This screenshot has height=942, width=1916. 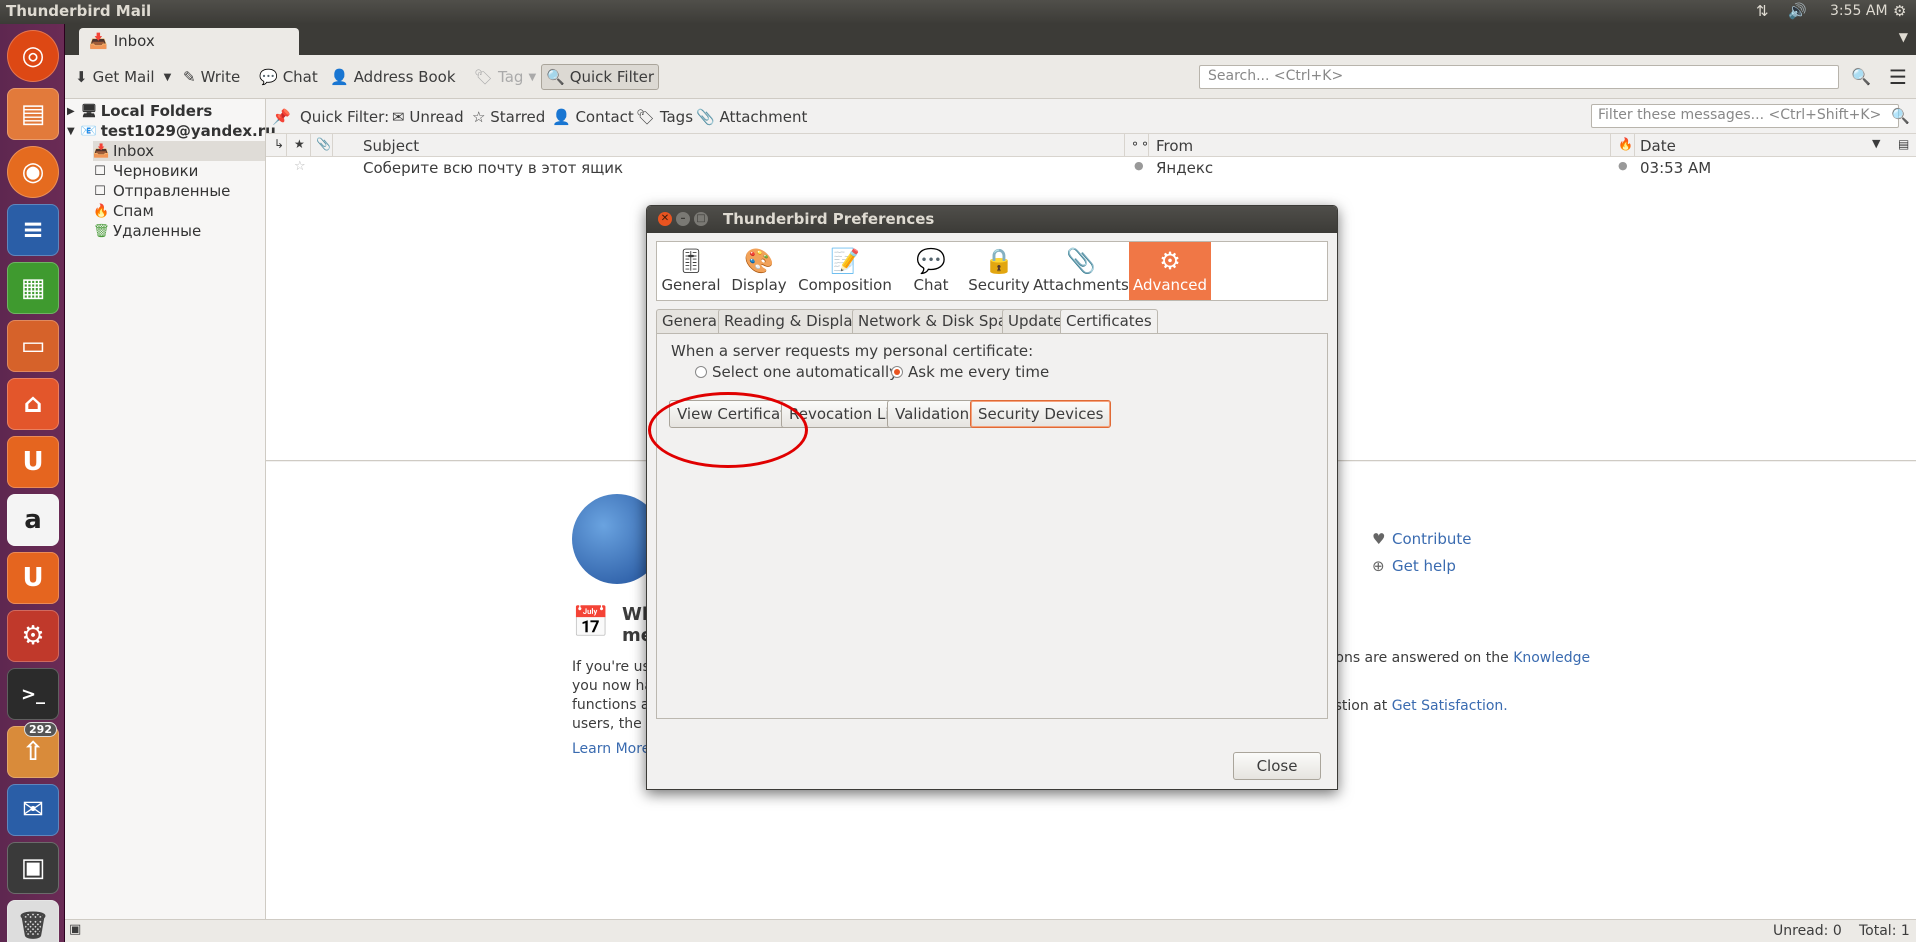 I want to click on column-picker-icon: ▤, so click(x=1903, y=144).